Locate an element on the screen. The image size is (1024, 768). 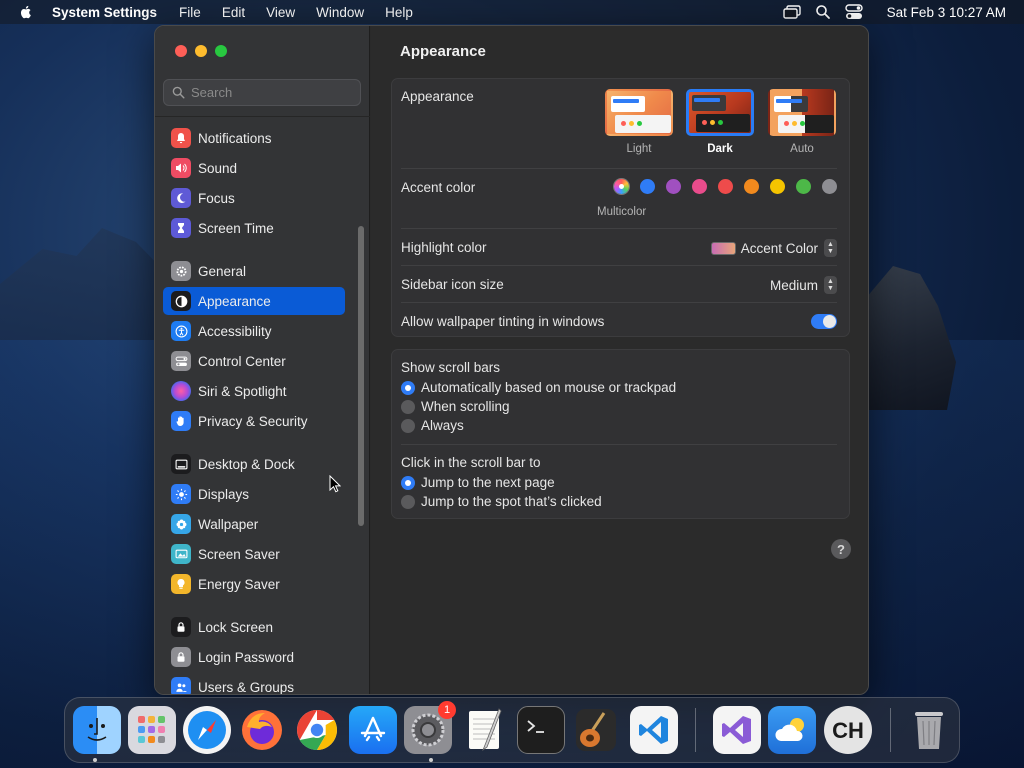
terminal-icon is located at coordinates (541, 730).